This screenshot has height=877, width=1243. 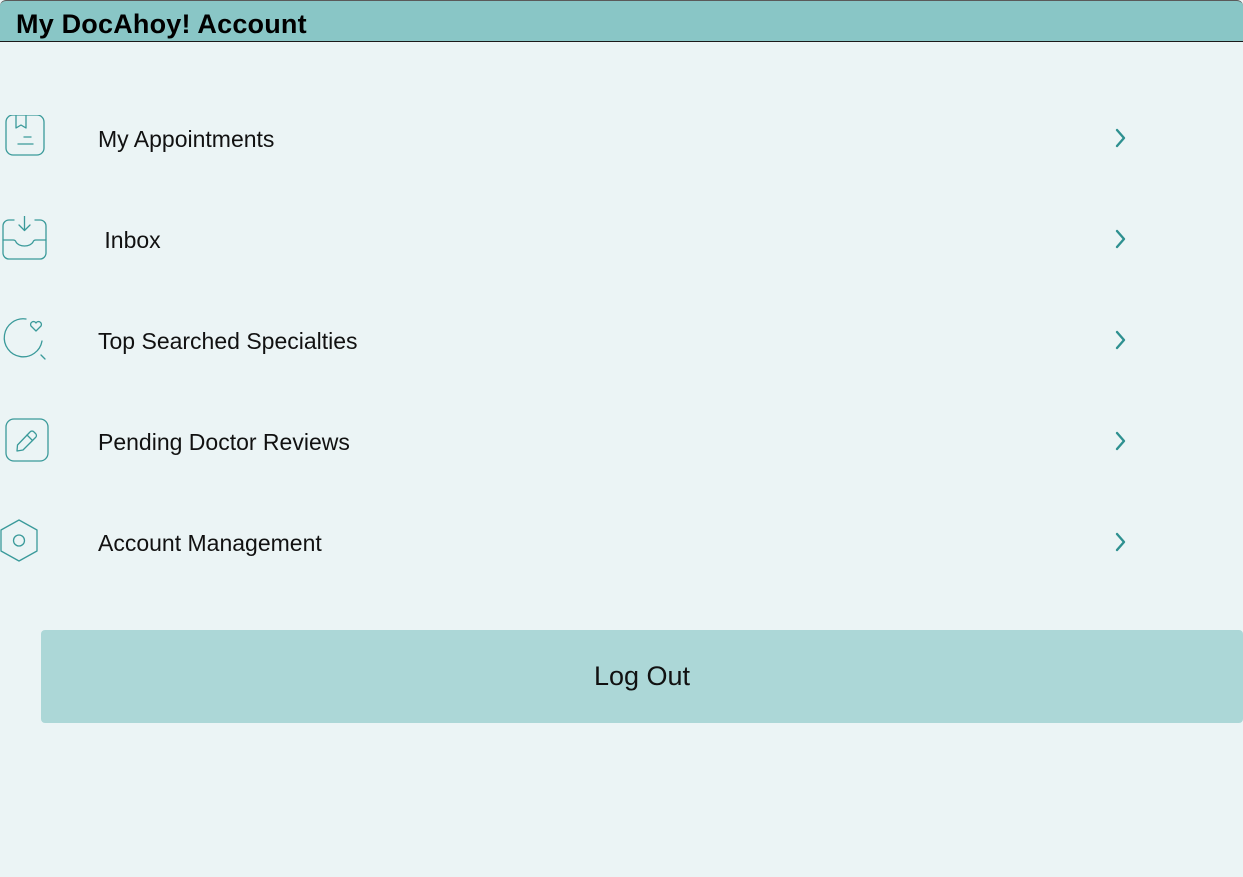 What do you see at coordinates (621, 541) in the screenshot?
I see `menu-item-account-management: Account Management` at bounding box center [621, 541].